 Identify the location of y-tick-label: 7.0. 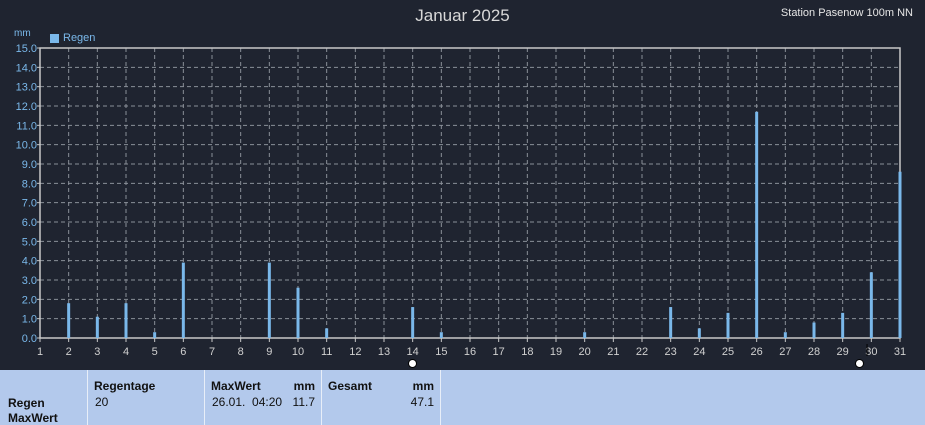
(29, 204).